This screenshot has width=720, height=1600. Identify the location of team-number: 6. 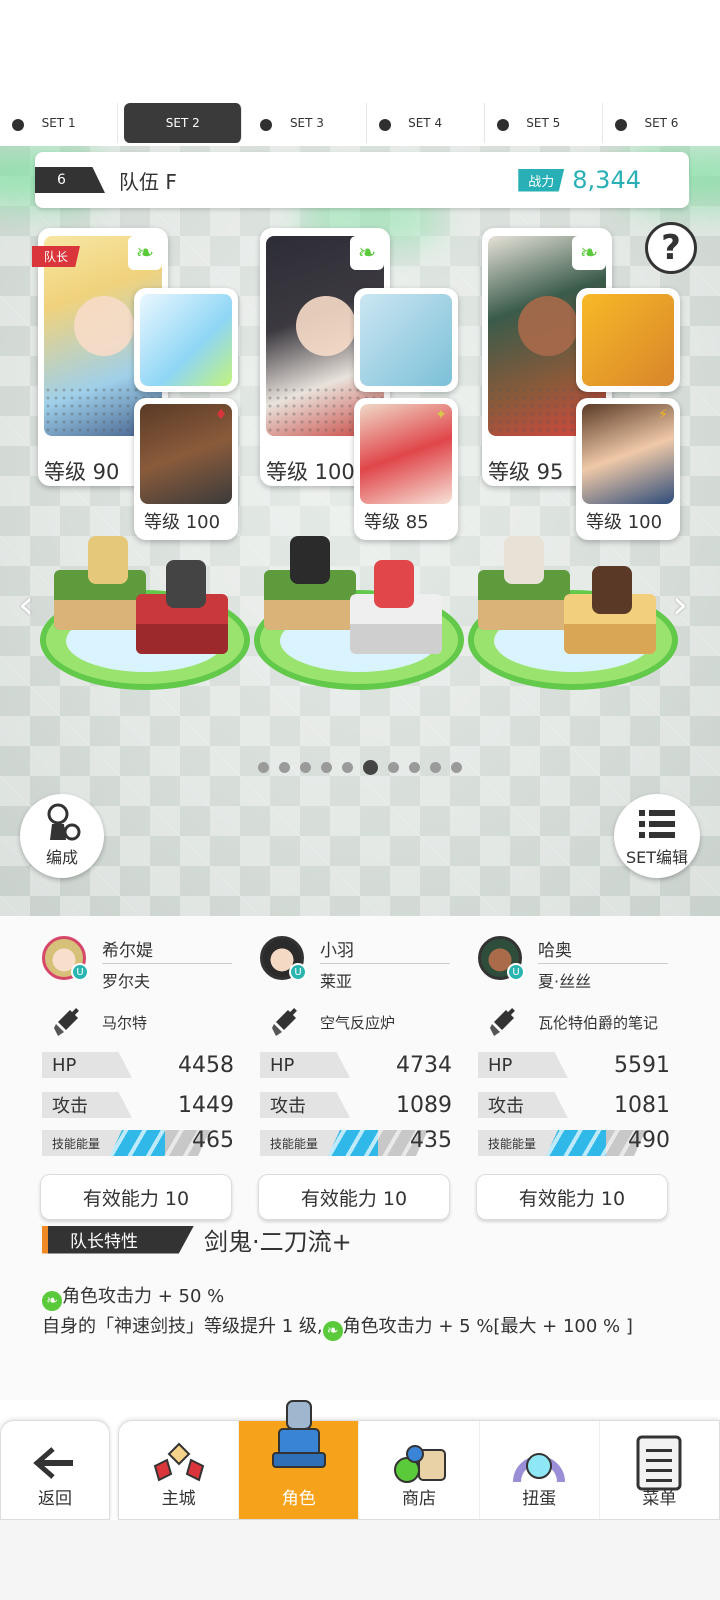
(70, 180).